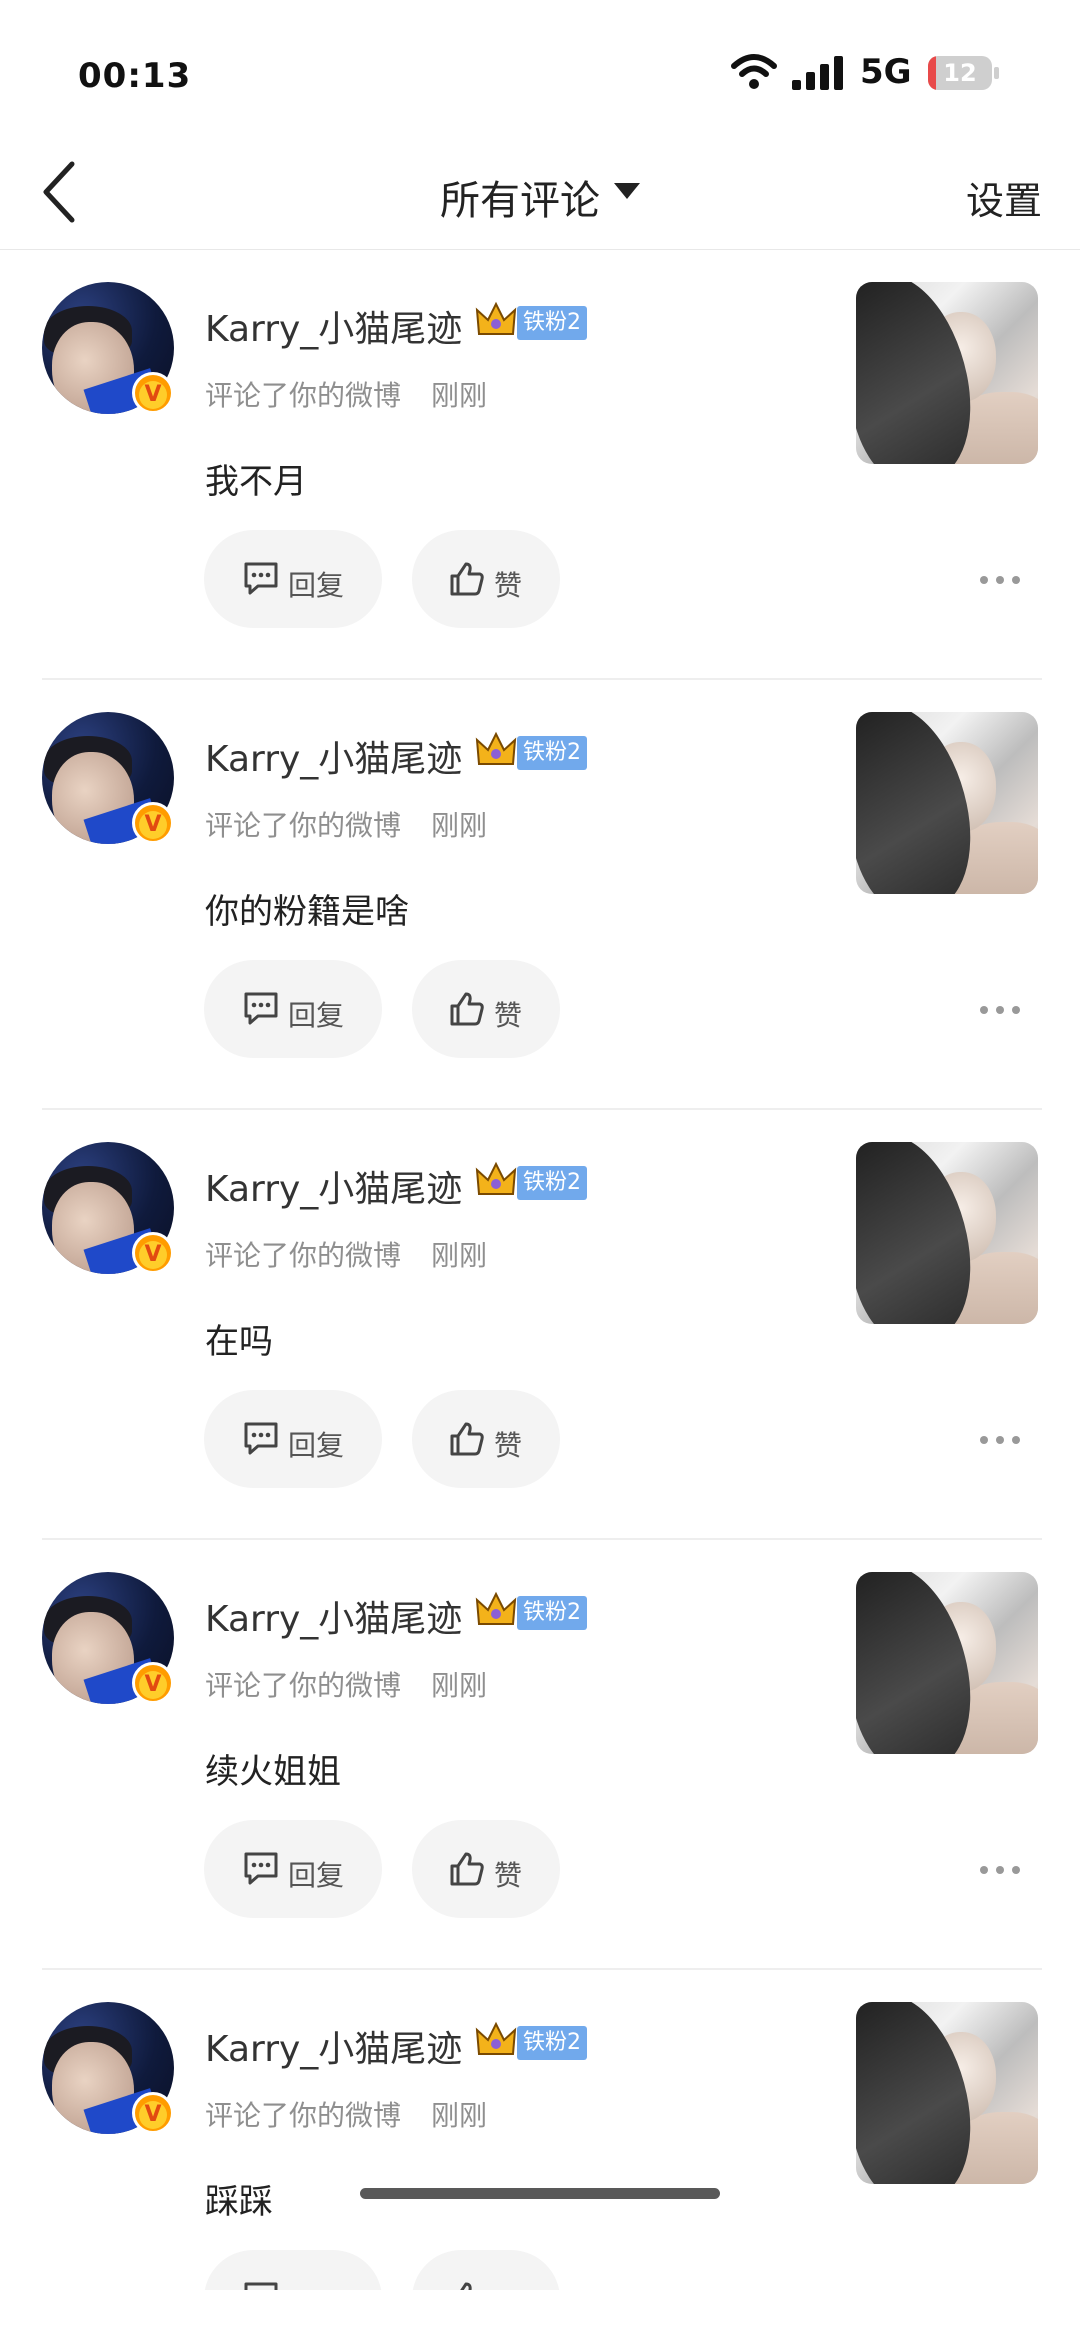 This screenshot has width=1080, height=2344. What do you see at coordinates (627, 191) in the screenshot?
I see `caret-down-icon` at bounding box center [627, 191].